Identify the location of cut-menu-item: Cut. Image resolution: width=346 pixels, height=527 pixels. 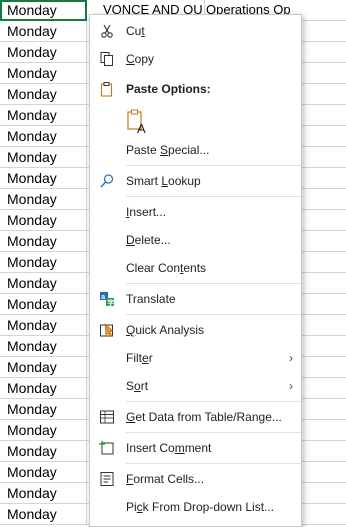
(195, 31).